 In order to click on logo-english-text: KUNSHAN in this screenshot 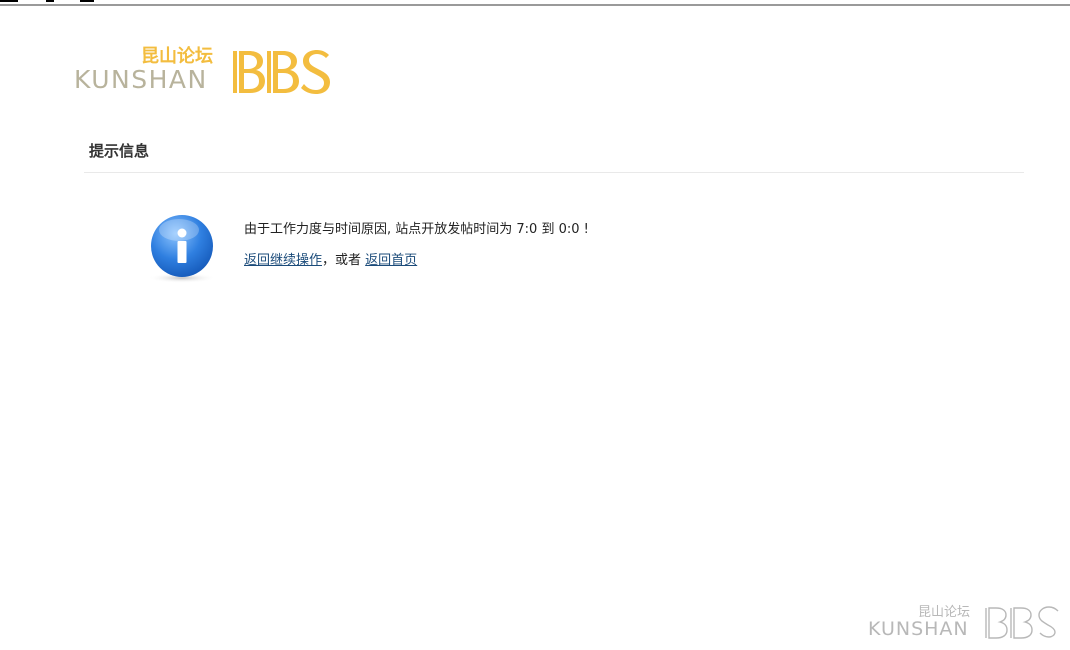, I will do `click(141, 79)`.